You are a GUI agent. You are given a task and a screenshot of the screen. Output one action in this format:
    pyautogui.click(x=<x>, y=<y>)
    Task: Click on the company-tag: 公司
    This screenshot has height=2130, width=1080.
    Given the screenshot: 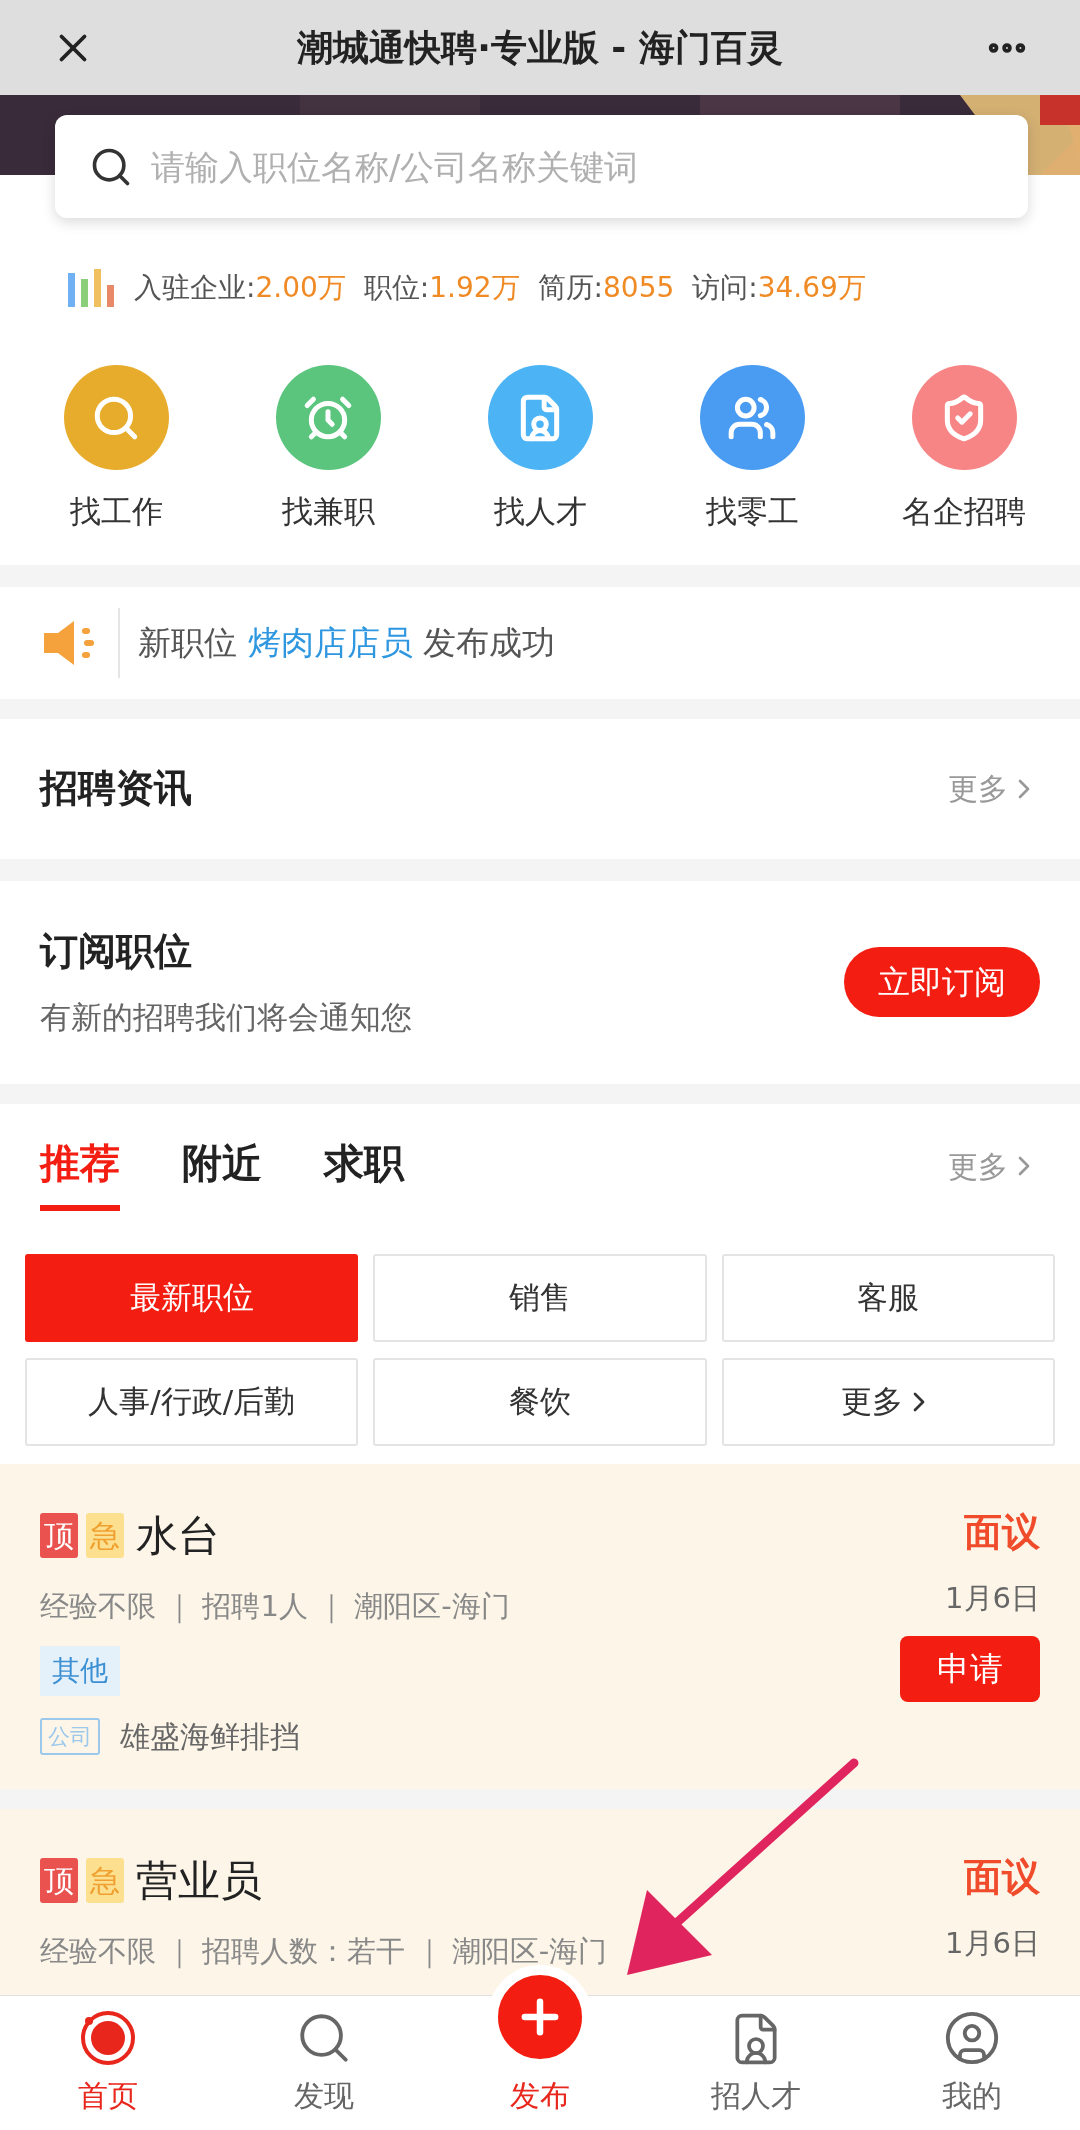 What is the action you would take?
    pyautogui.click(x=70, y=1736)
    